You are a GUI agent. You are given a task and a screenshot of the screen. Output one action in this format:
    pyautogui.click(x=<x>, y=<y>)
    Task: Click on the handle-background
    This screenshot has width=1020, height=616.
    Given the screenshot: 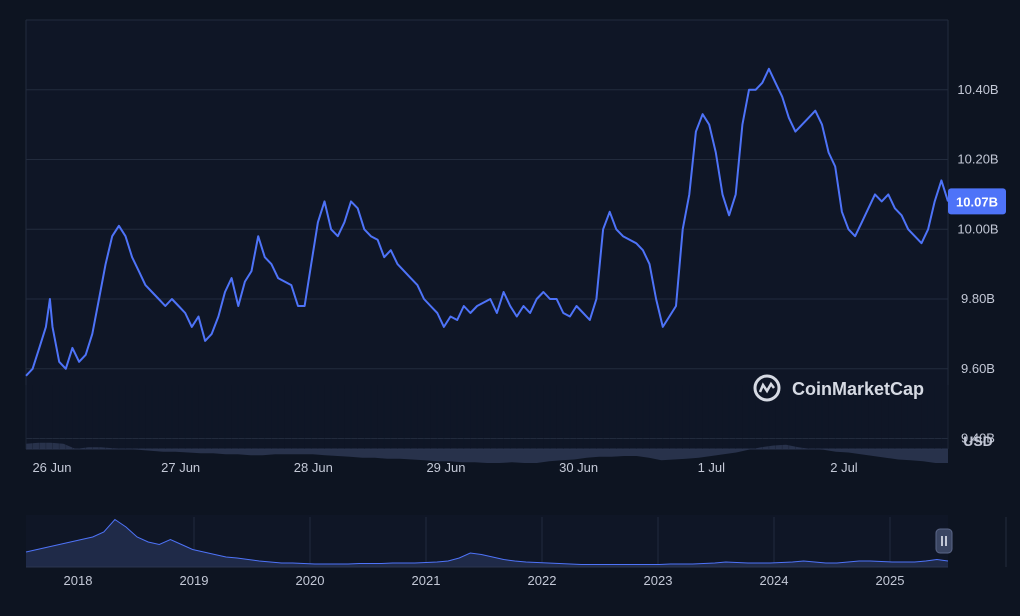 What is the action you would take?
    pyautogui.click(x=944, y=541)
    